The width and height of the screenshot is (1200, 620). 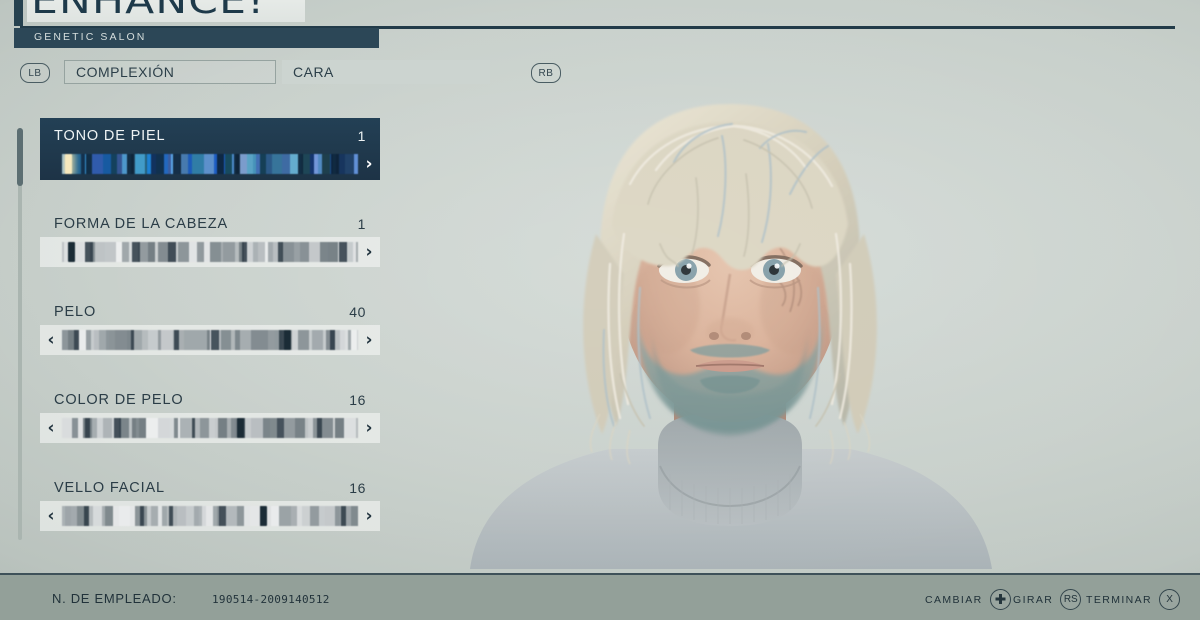 I want to click on menu-item-value: 16, so click(x=357, y=400).